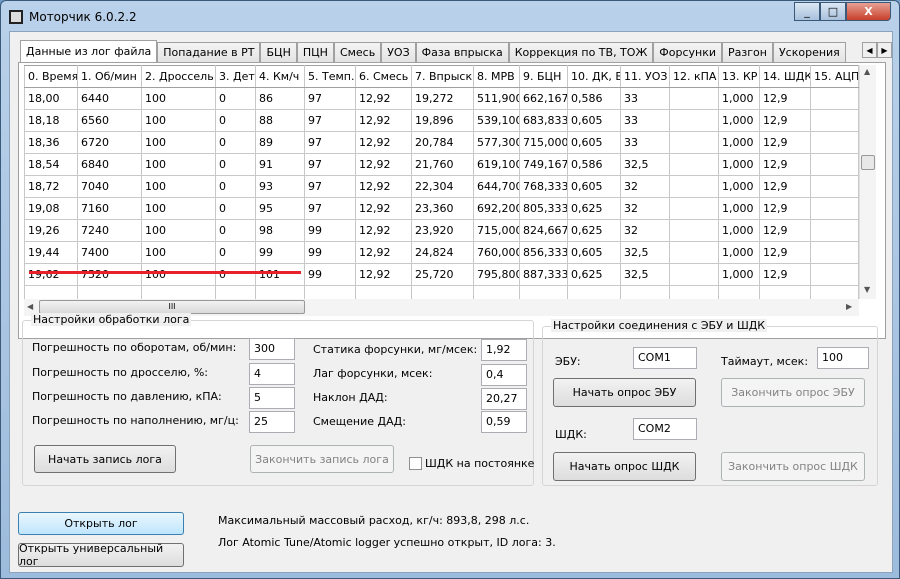 This screenshot has height=579, width=900. What do you see at coordinates (322, 459) in the screenshot?
I see `stop-log-button: Закончить запись лога` at bounding box center [322, 459].